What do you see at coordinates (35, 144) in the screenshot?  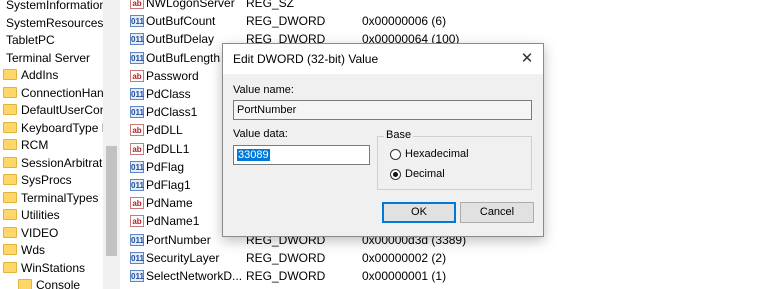 I see `tree-node-label: RCM` at bounding box center [35, 144].